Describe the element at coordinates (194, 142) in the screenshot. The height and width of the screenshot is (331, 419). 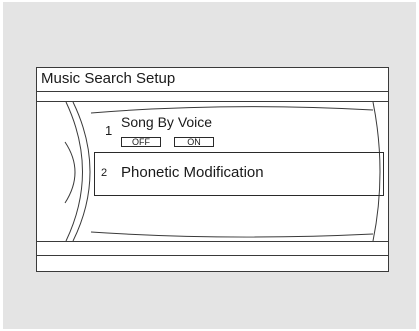
I see `on-option-button: ON` at that location.